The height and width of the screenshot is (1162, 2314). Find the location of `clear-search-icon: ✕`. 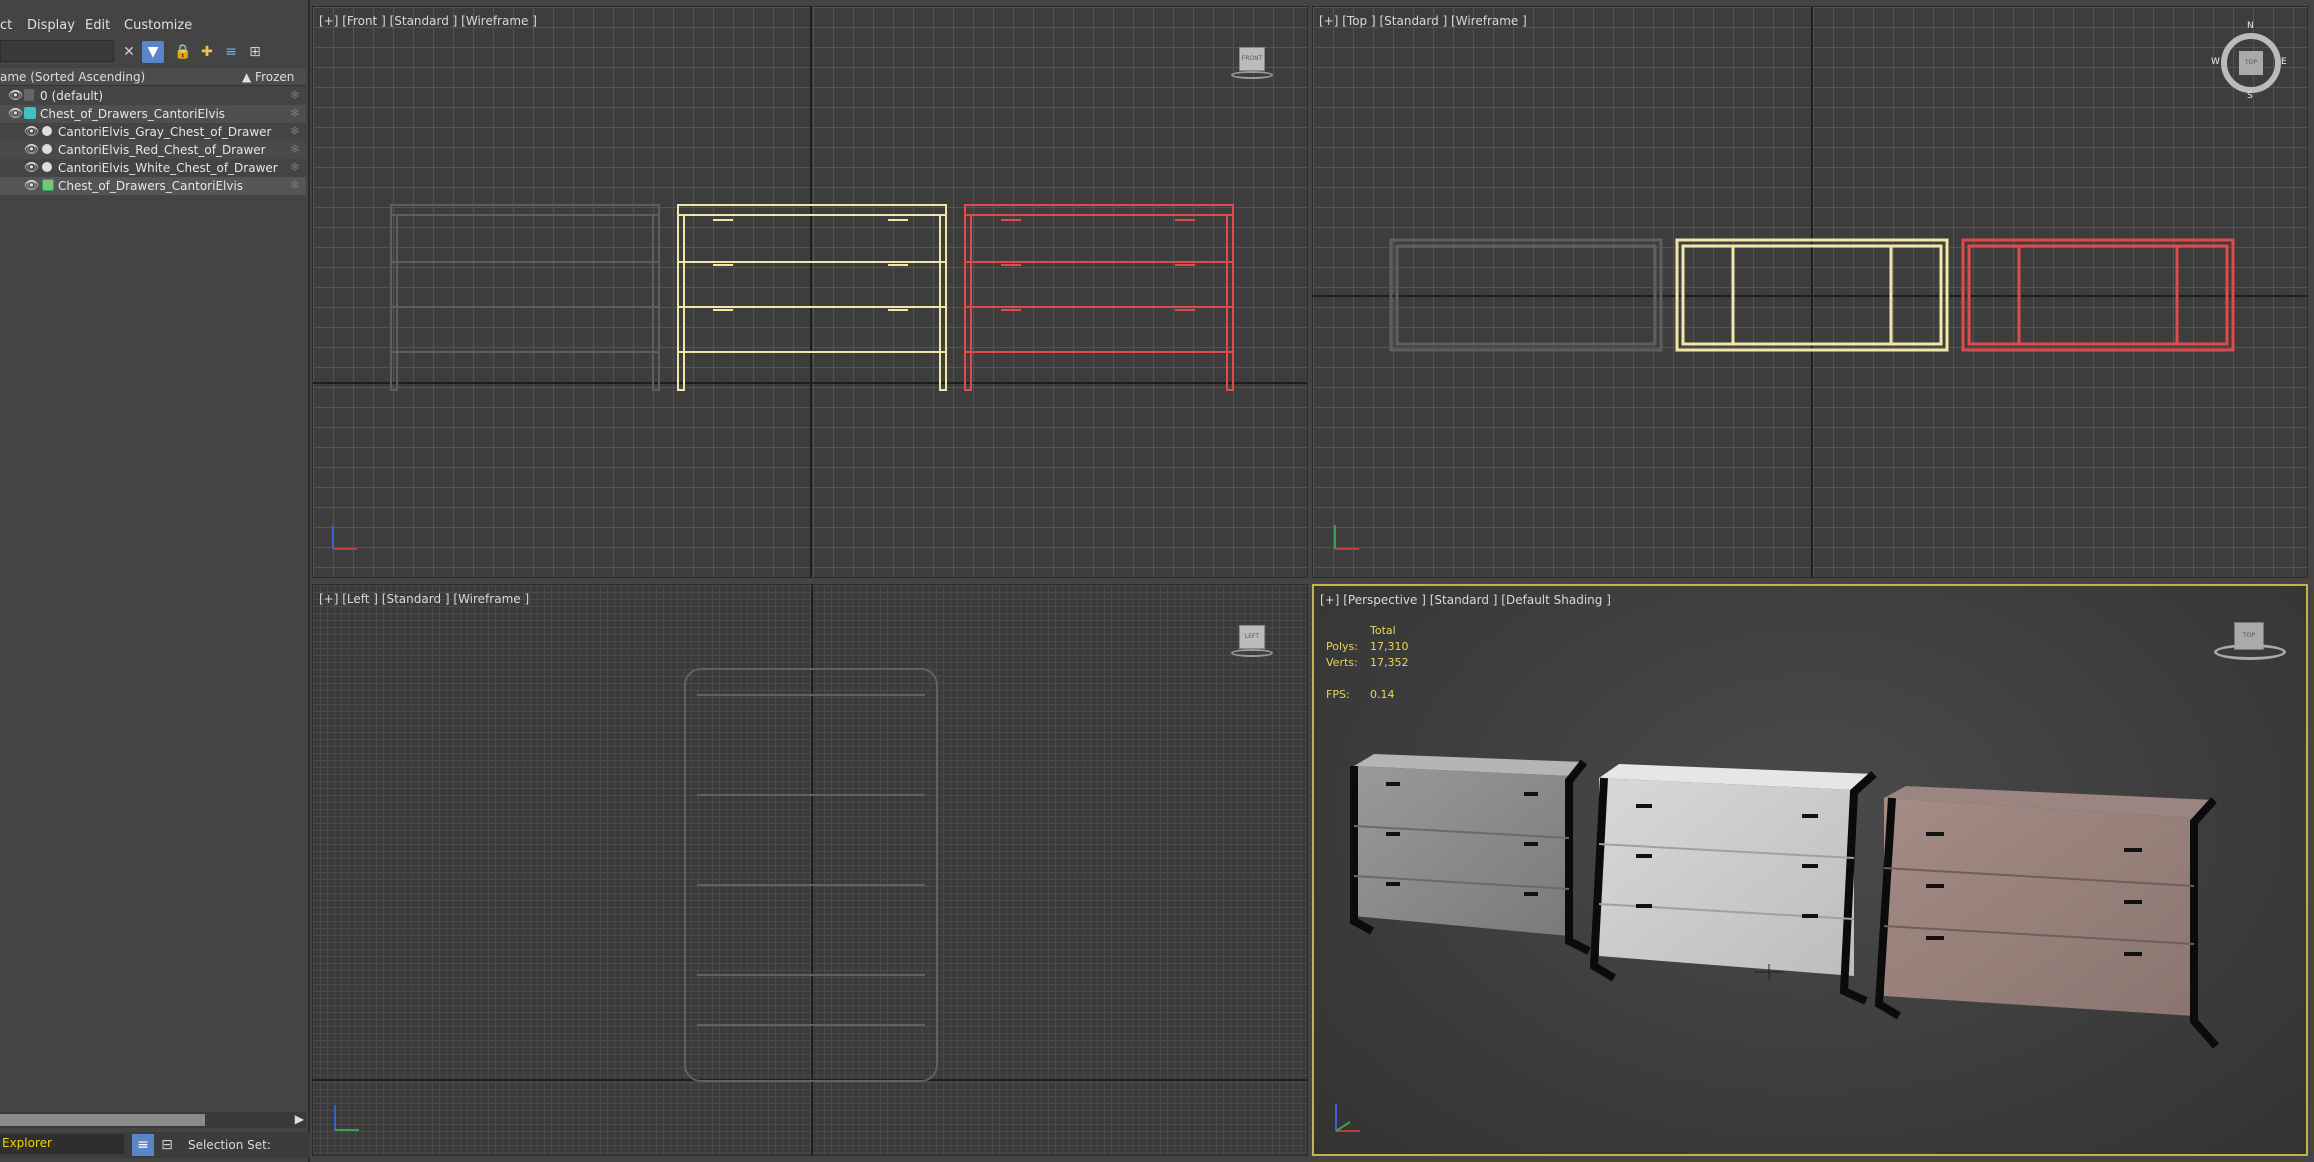

clear-search-icon: ✕ is located at coordinates (129, 52).